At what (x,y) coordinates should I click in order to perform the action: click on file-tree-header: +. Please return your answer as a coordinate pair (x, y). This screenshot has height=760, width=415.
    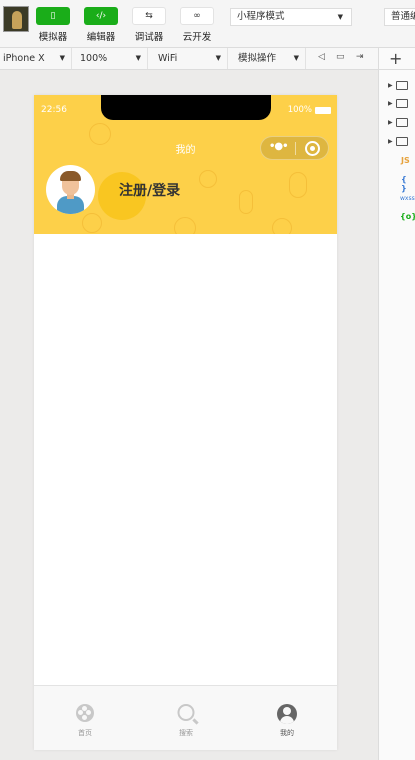
    Looking at the image, I should click on (397, 59).